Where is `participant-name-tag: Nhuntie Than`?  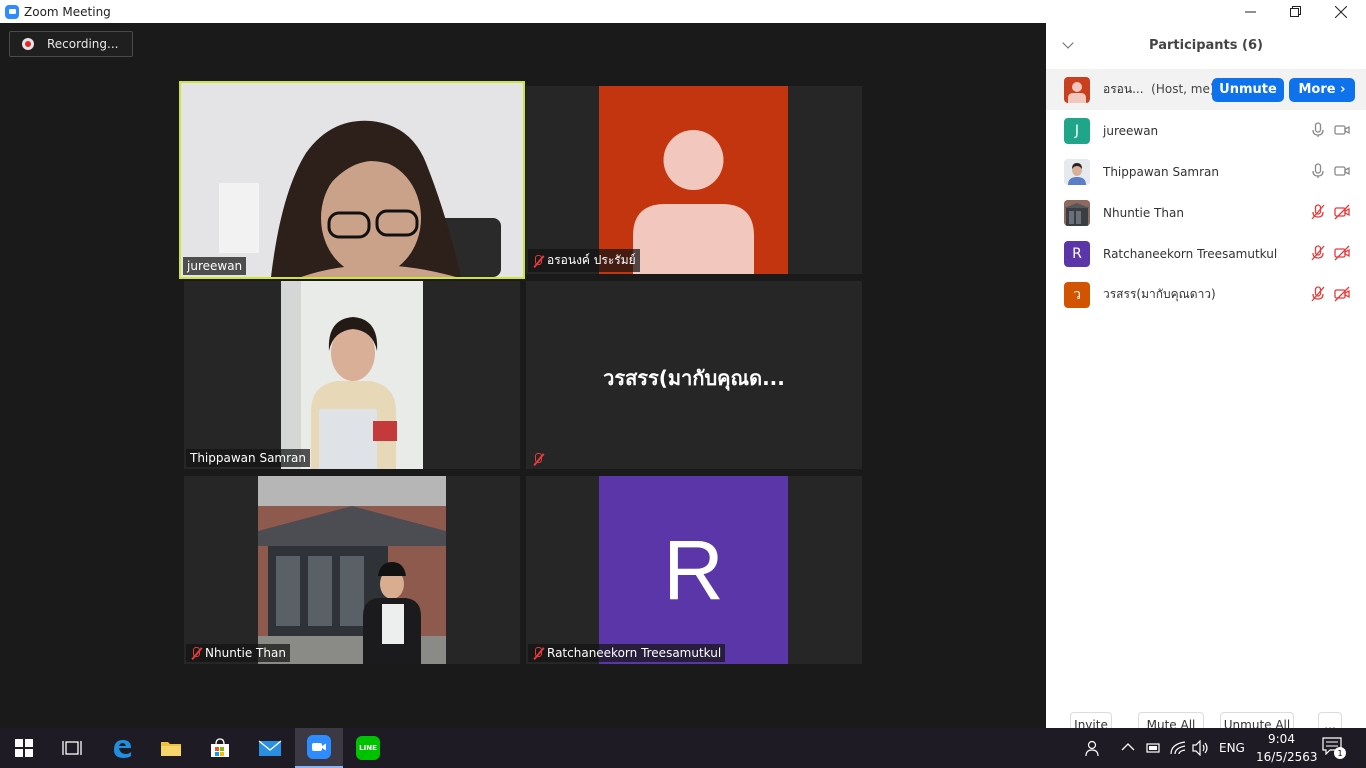 participant-name-tag: Nhuntie Than is located at coordinates (238, 653).